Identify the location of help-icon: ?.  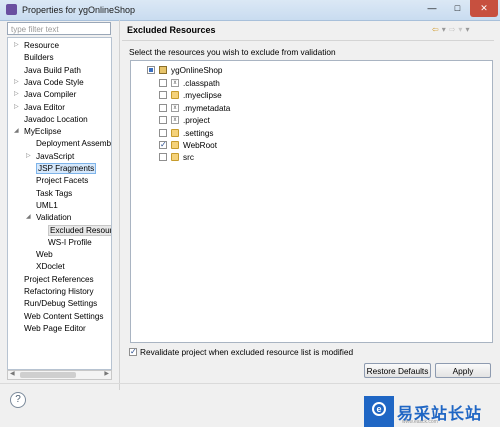
(18, 400).